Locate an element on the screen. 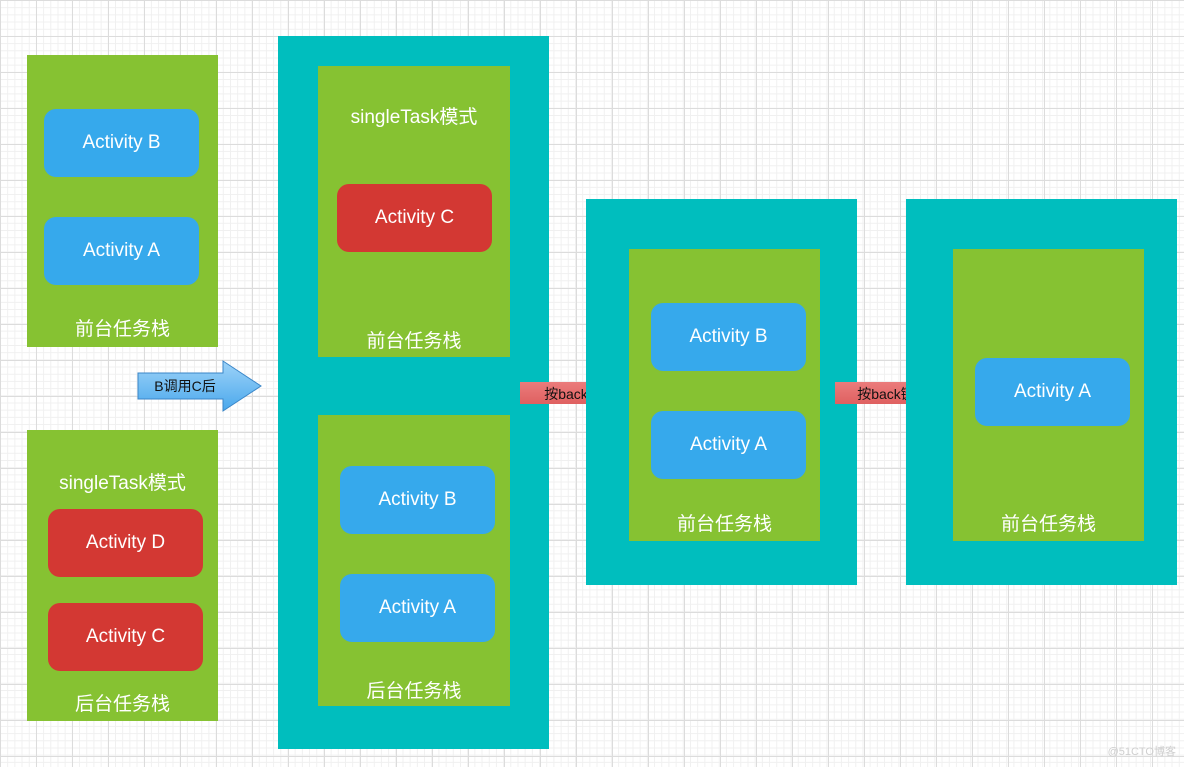 This screenshot has width=1184, height=767. background-stack: Activity B Activity A 后台任务栈 is located at coordinates (414, 560).